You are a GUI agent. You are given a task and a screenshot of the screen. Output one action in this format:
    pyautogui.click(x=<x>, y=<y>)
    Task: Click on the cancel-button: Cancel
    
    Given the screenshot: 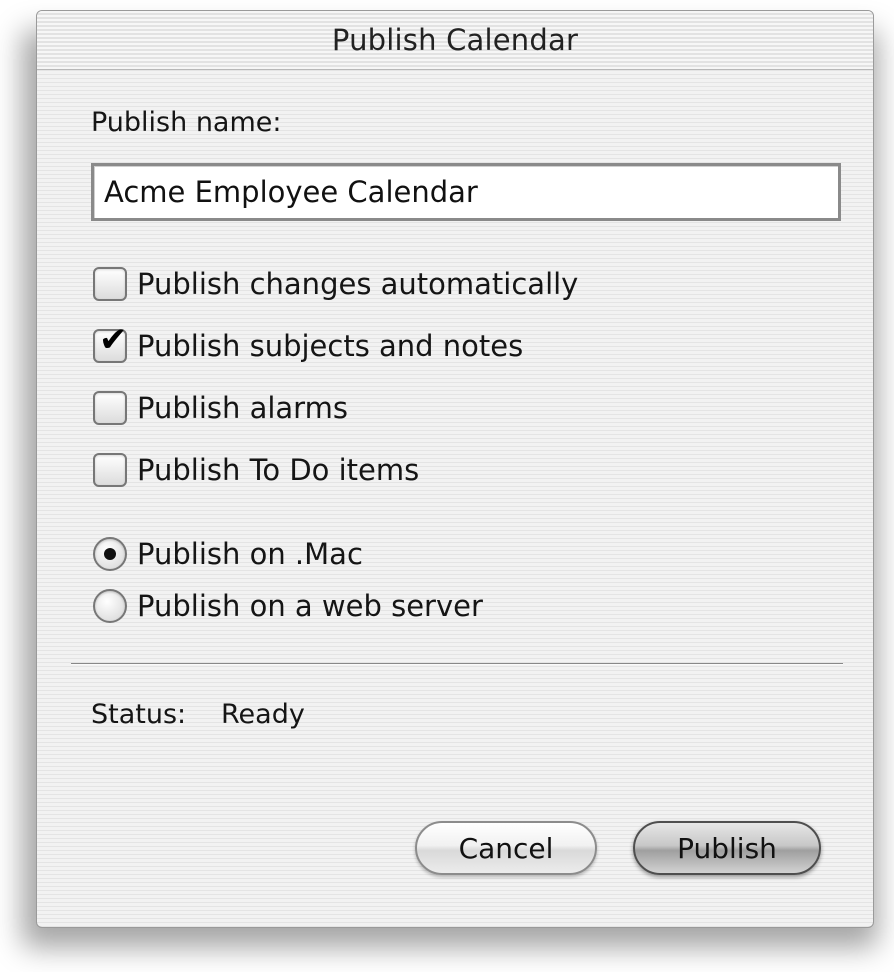 What is the action you would take?
    pyautogui.click(x=506, y=848)
    